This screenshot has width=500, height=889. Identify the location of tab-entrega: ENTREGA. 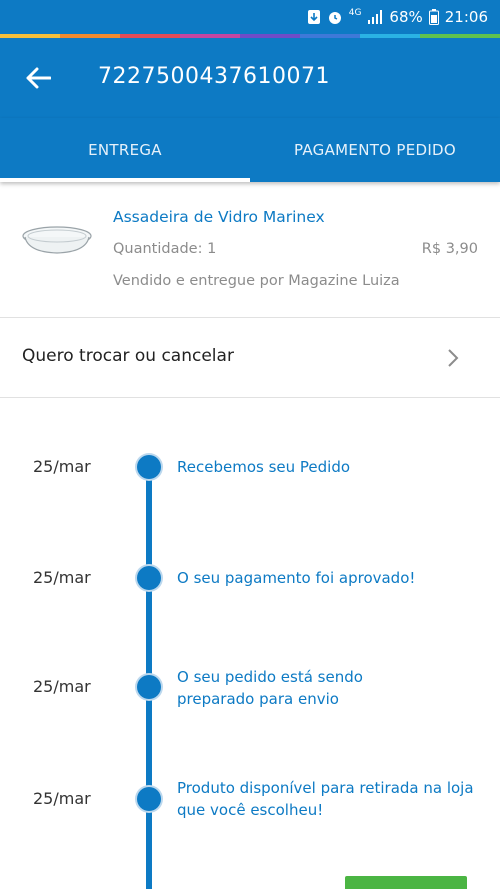
(125, 150).